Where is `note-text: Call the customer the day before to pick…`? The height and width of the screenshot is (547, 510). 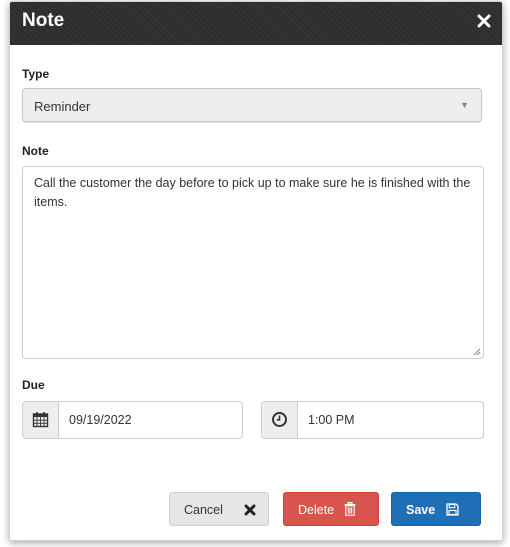
note-text: Call the customer the day before to pick… is located at coordinates (252, 192).